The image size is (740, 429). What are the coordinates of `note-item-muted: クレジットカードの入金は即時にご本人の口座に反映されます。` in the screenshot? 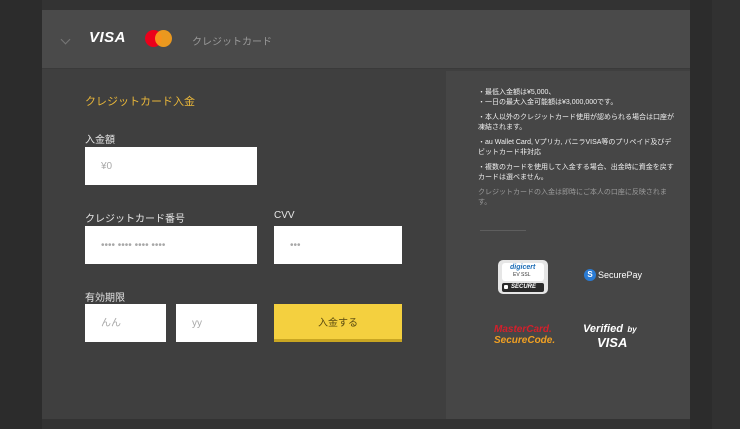 It's located at (572, 197).